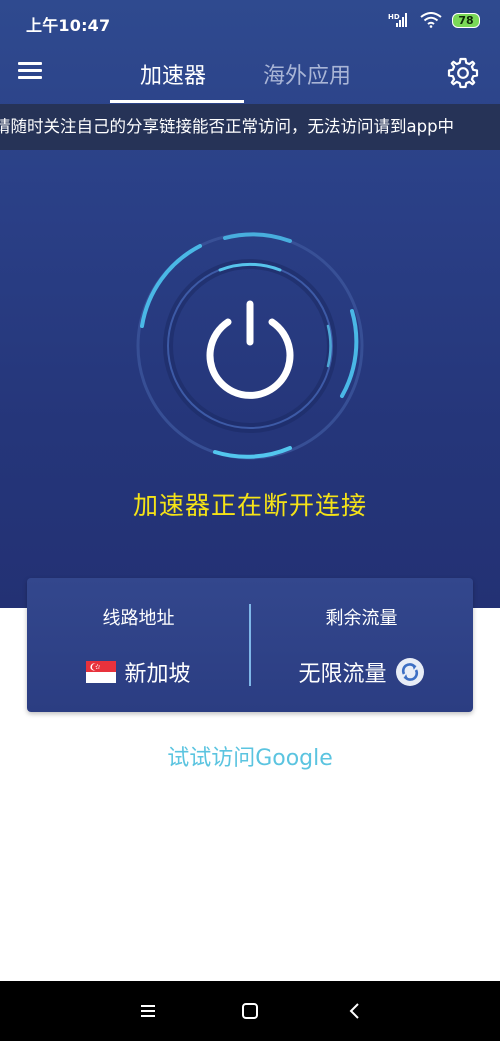 Image resolution: width=500 pixels, height=1041 pixels. What do you see at coordinates (466, 20) in the screenshot?
I see `battery-icon: 78` at bounding box center [466, 20].